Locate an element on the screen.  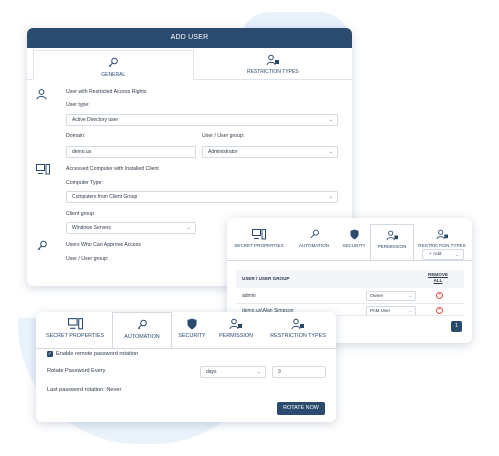
computer-type-select: Computers from Client Group ⌄ is located at coordinates (202, 197).